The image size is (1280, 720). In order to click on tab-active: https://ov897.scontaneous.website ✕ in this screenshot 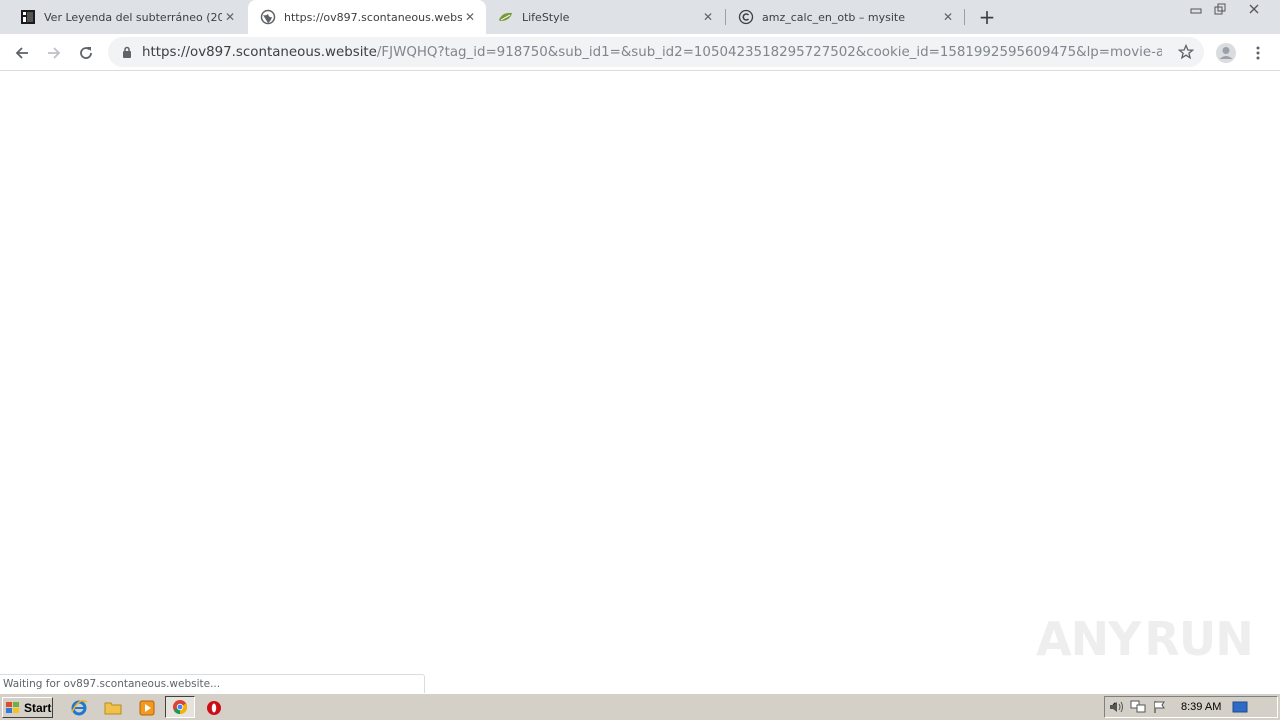, I will do `click(367, 17)`.